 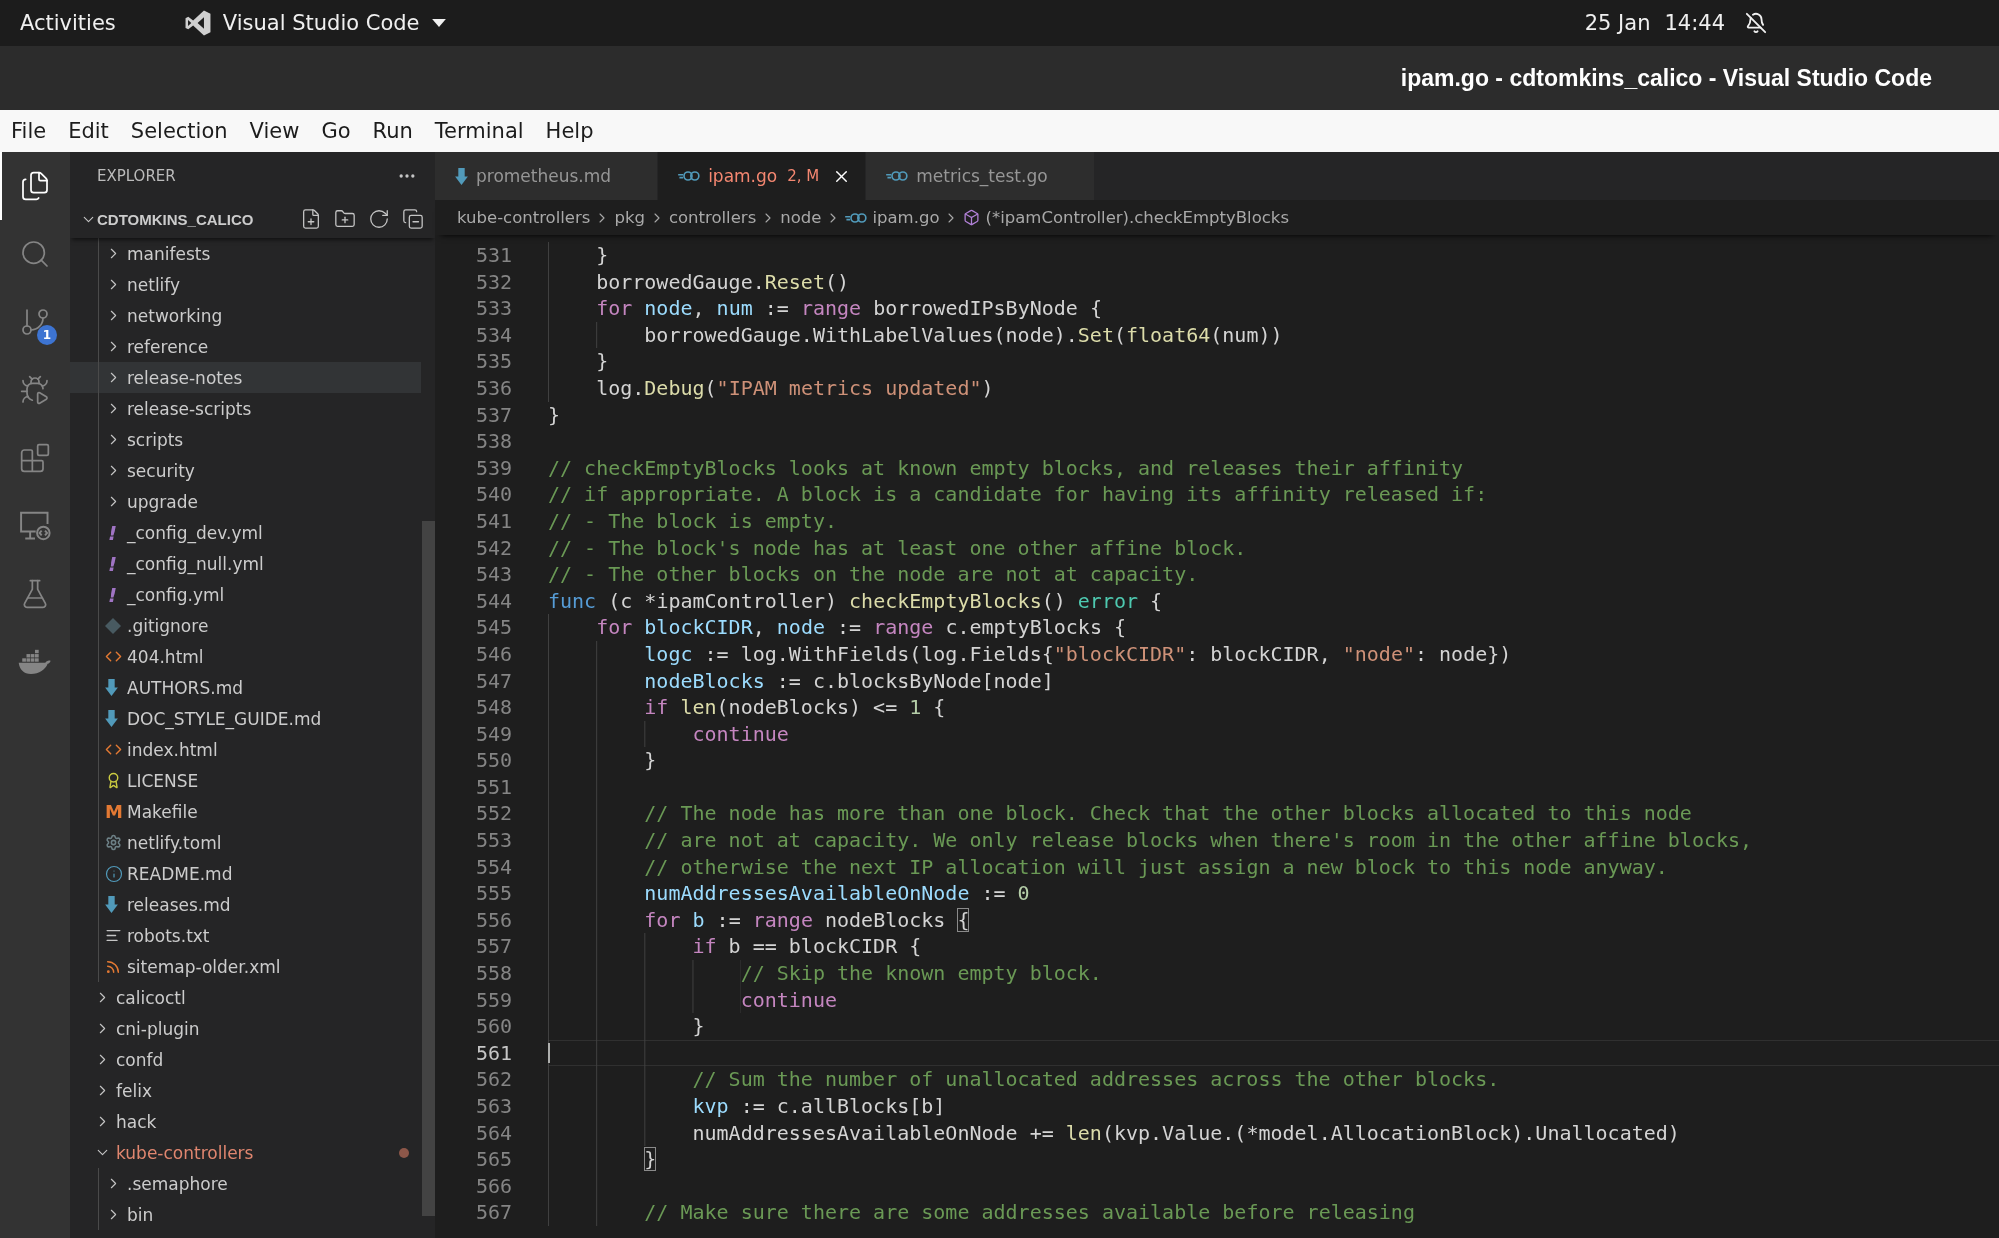 I want to click on tree-item: robots.txt, so click(x=245, y=935).